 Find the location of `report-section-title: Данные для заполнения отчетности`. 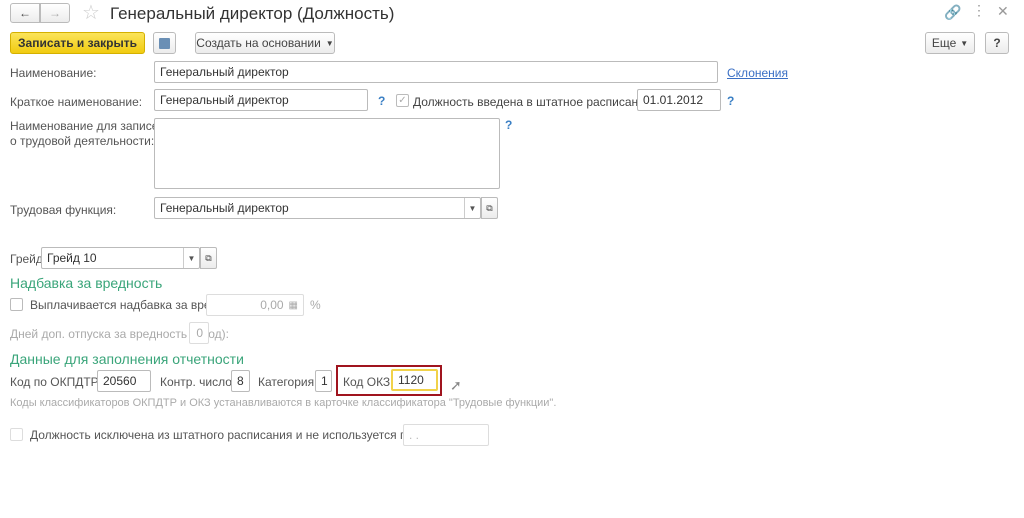

report-section-title: Данные для заполнения отчетности is located at coordinates (127, 359).